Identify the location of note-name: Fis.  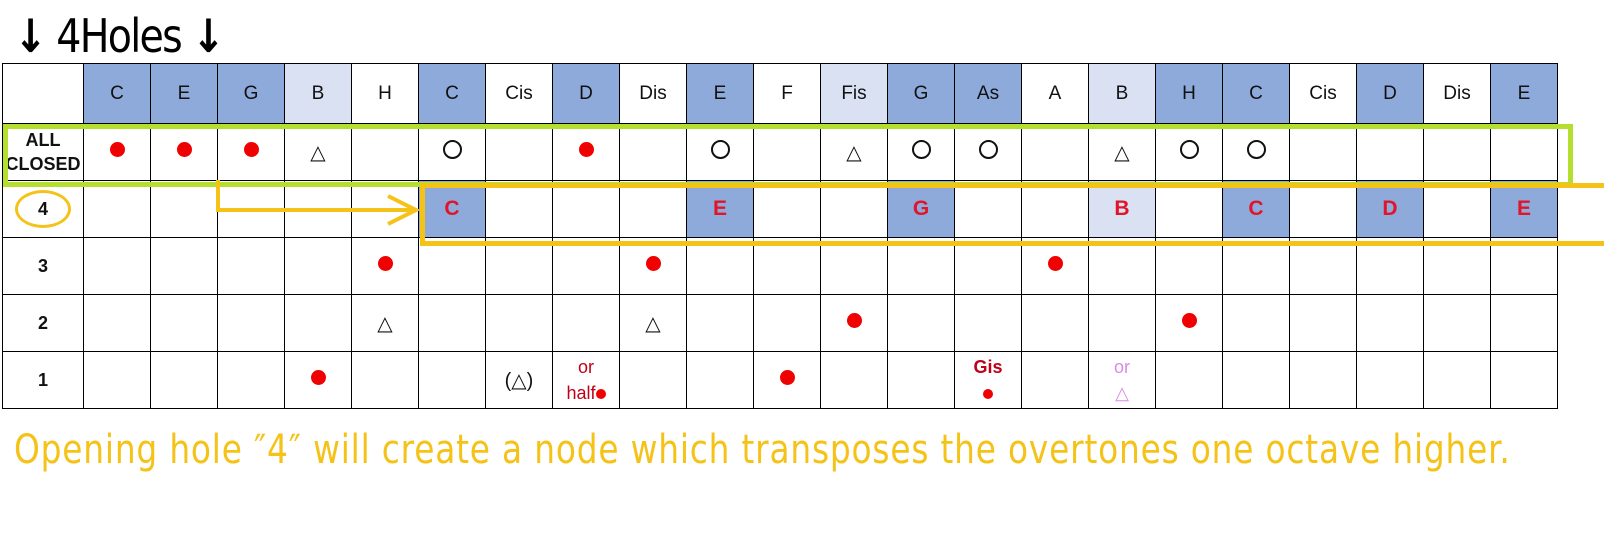
(854, 93).